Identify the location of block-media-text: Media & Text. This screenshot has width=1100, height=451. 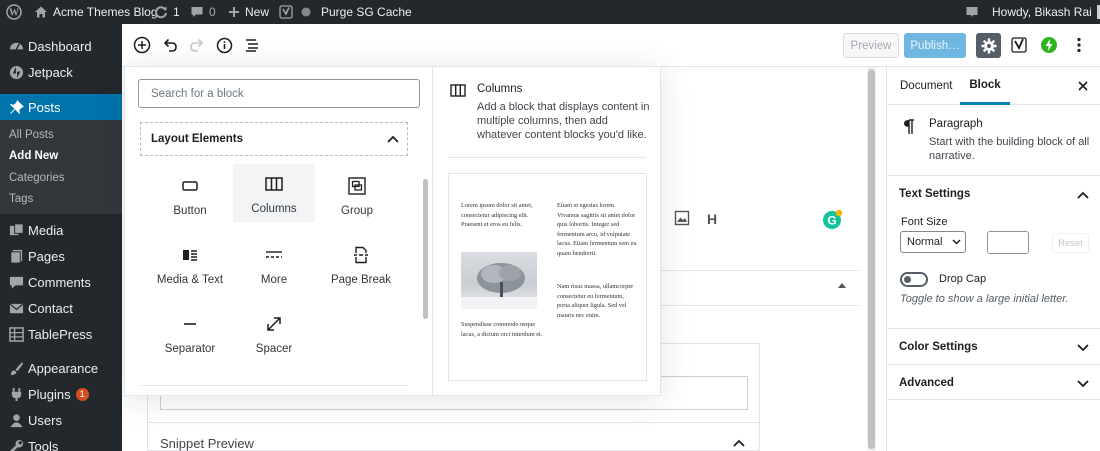
(190, 264).